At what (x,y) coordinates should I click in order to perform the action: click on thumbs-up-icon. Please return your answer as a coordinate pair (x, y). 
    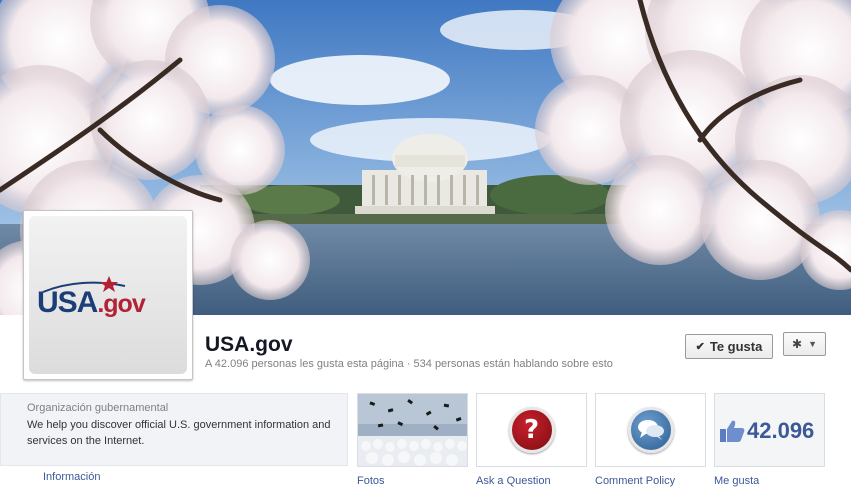
    Looking at the image, I should click on (732, 431).